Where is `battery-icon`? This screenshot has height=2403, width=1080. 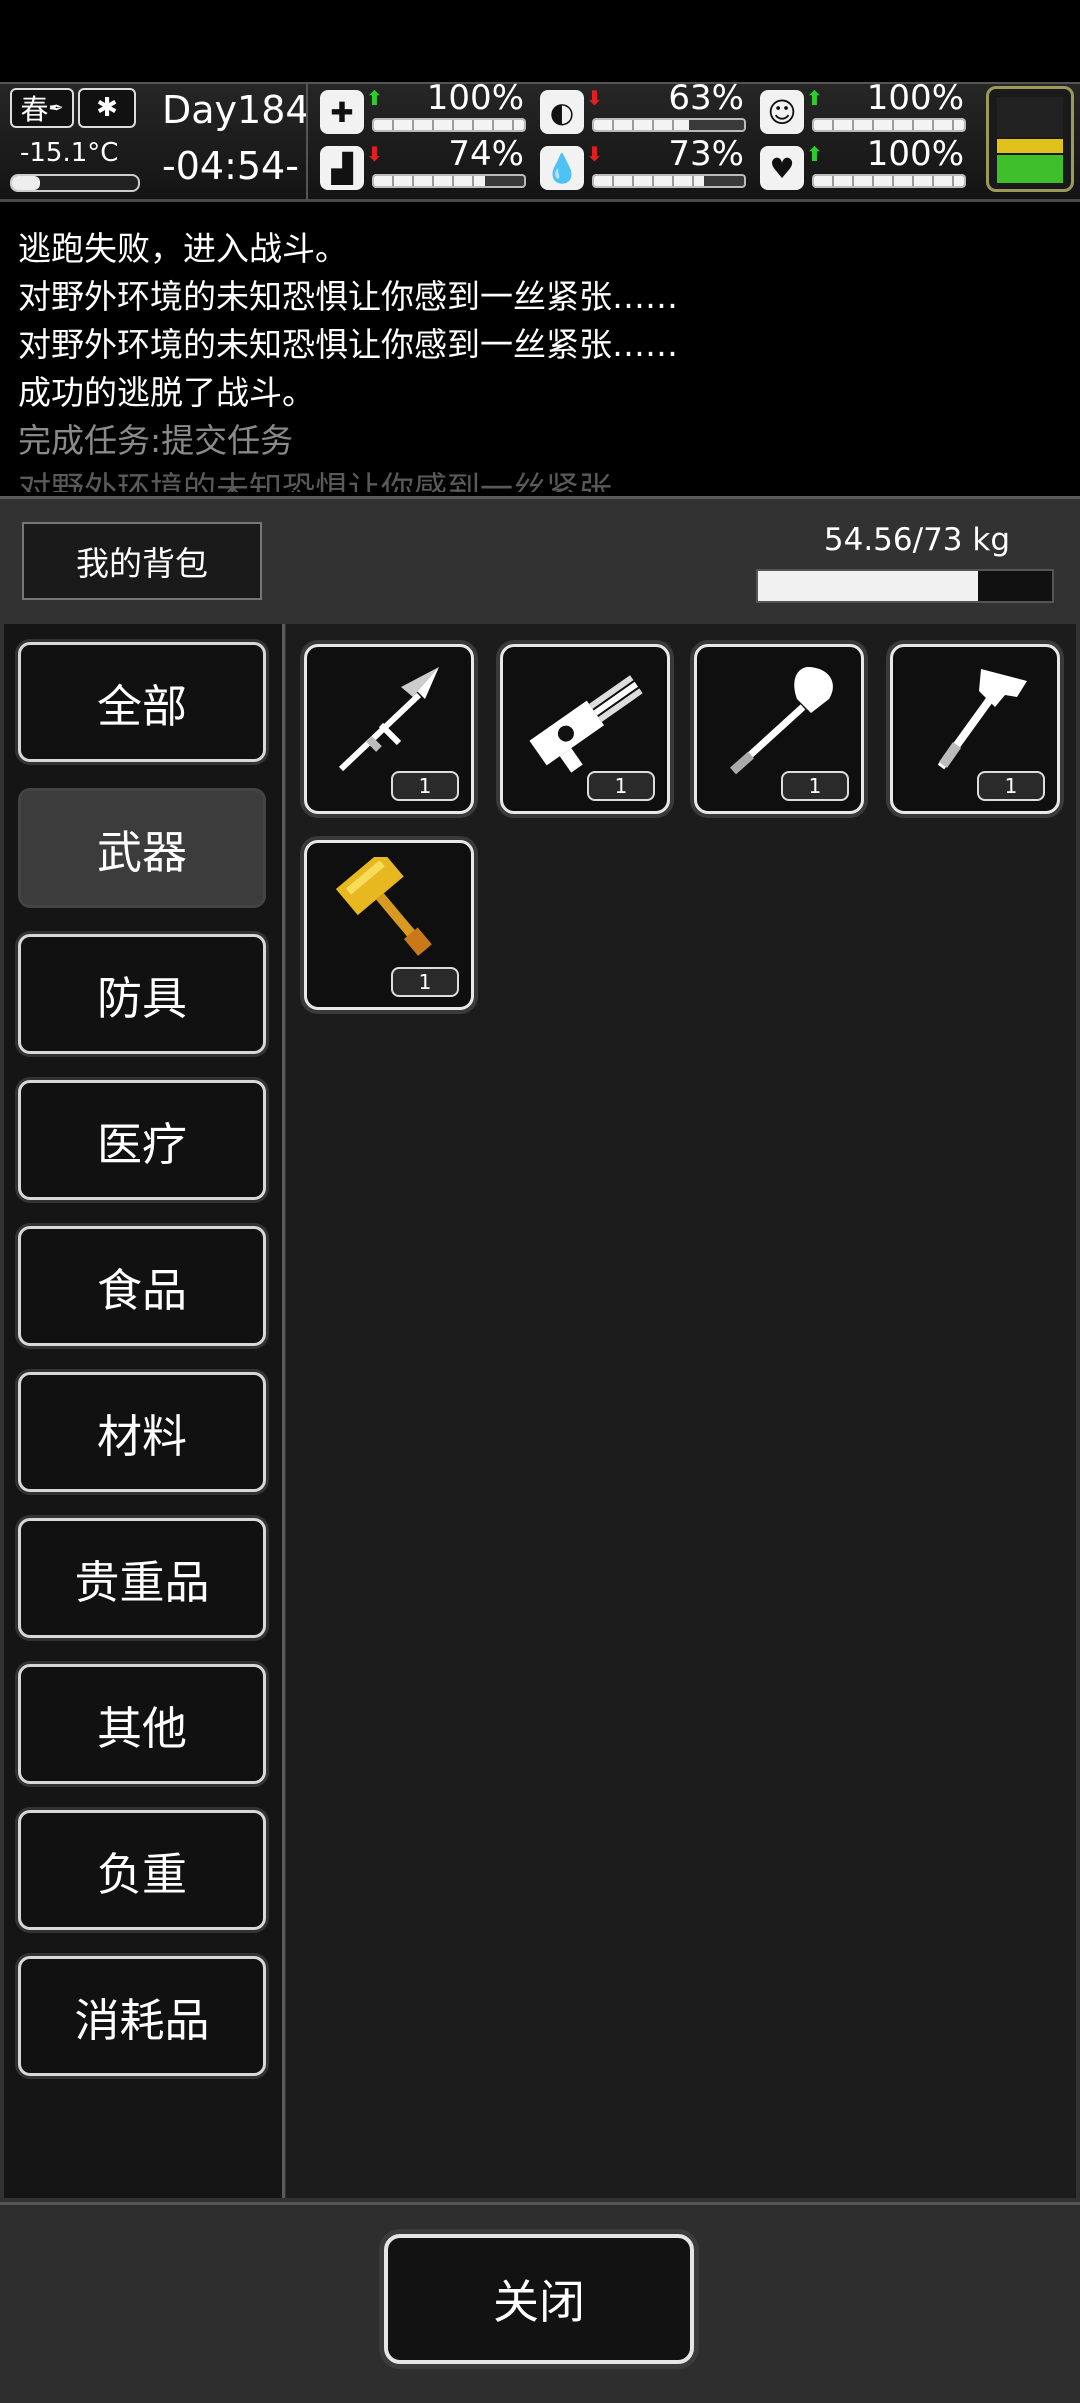 battery-icon is located at coordinates (1030, 139).